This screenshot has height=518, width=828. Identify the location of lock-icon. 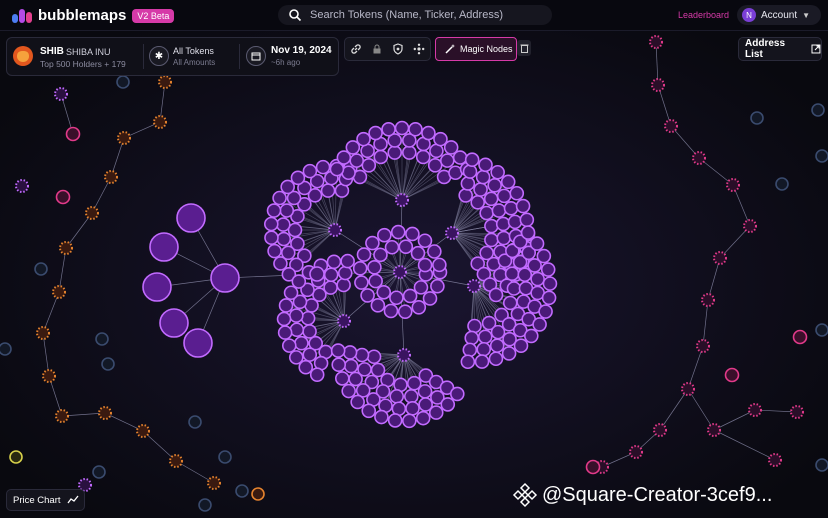
(377, 49).